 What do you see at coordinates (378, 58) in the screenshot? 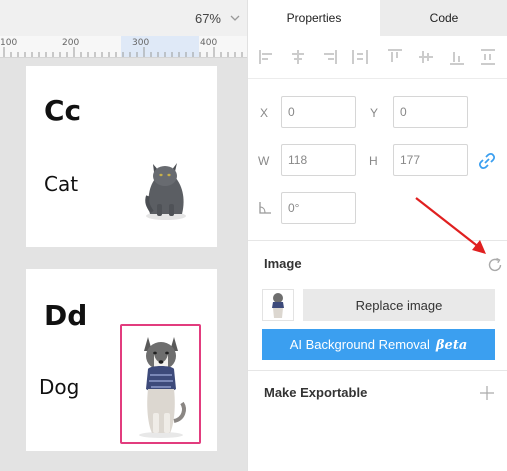
I see `alignment-toolbar` at bounding box center [378, 58].